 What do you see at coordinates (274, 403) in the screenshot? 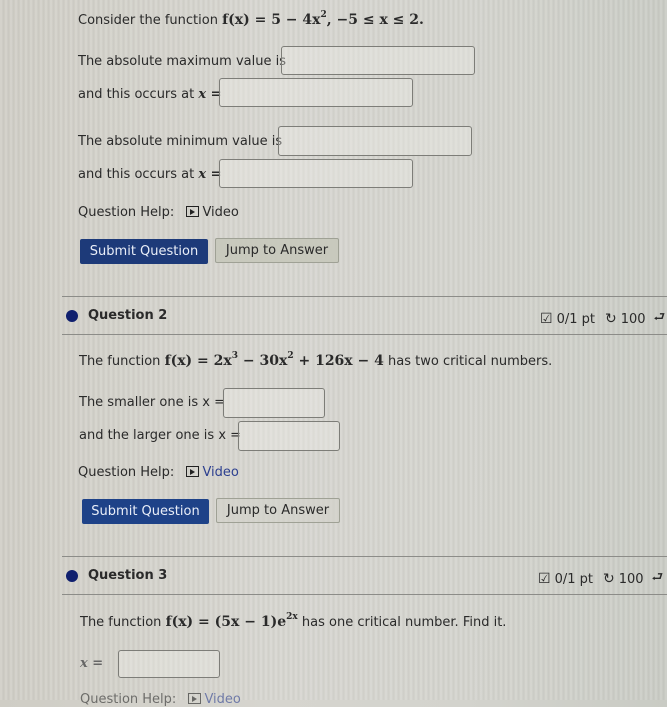
I see `q2-smaller-input` at bounding box center [274, 403].